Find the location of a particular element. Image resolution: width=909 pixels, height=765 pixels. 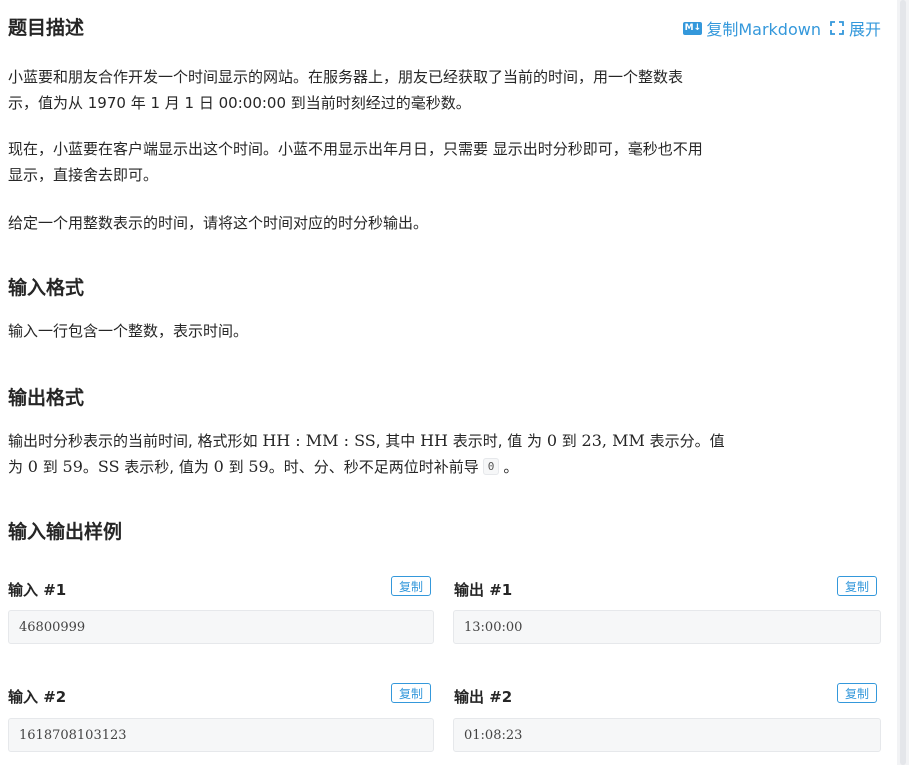

sample-output-label: 输出 #1 is located at coordinates (483, 590).